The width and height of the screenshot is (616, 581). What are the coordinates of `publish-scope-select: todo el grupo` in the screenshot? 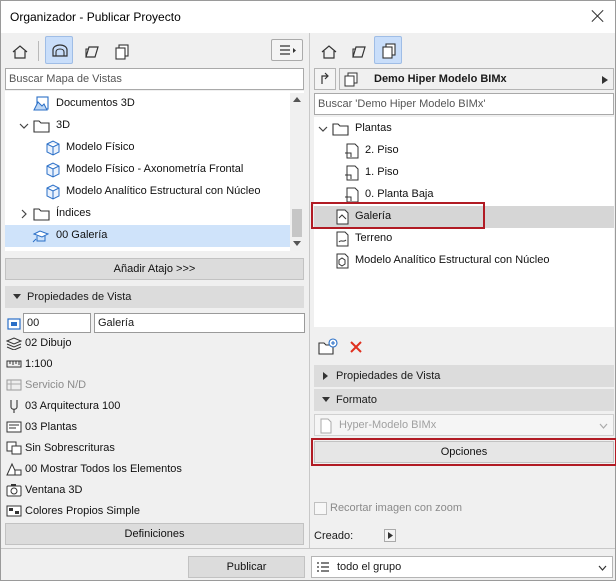 It's located at (462, 567).